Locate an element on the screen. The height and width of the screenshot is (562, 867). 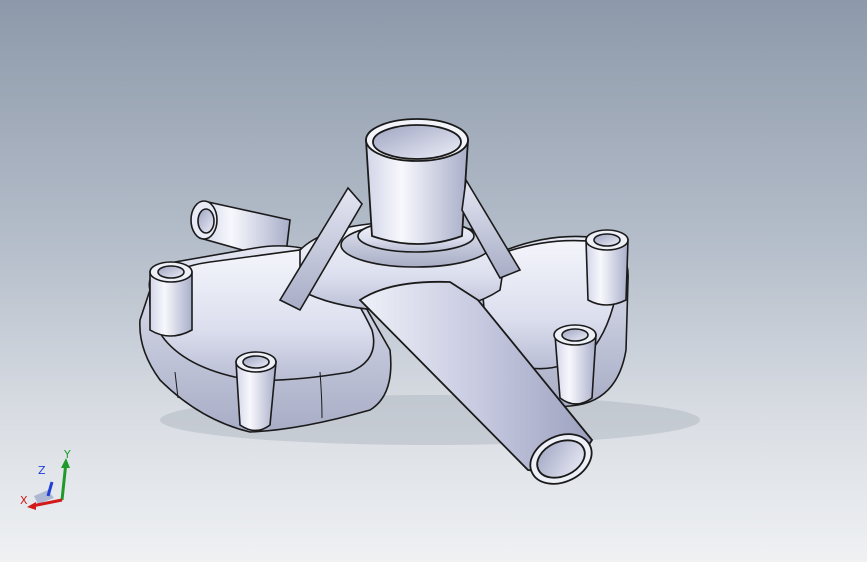
y-axis-label: Y is located at coordinates (67, 454).